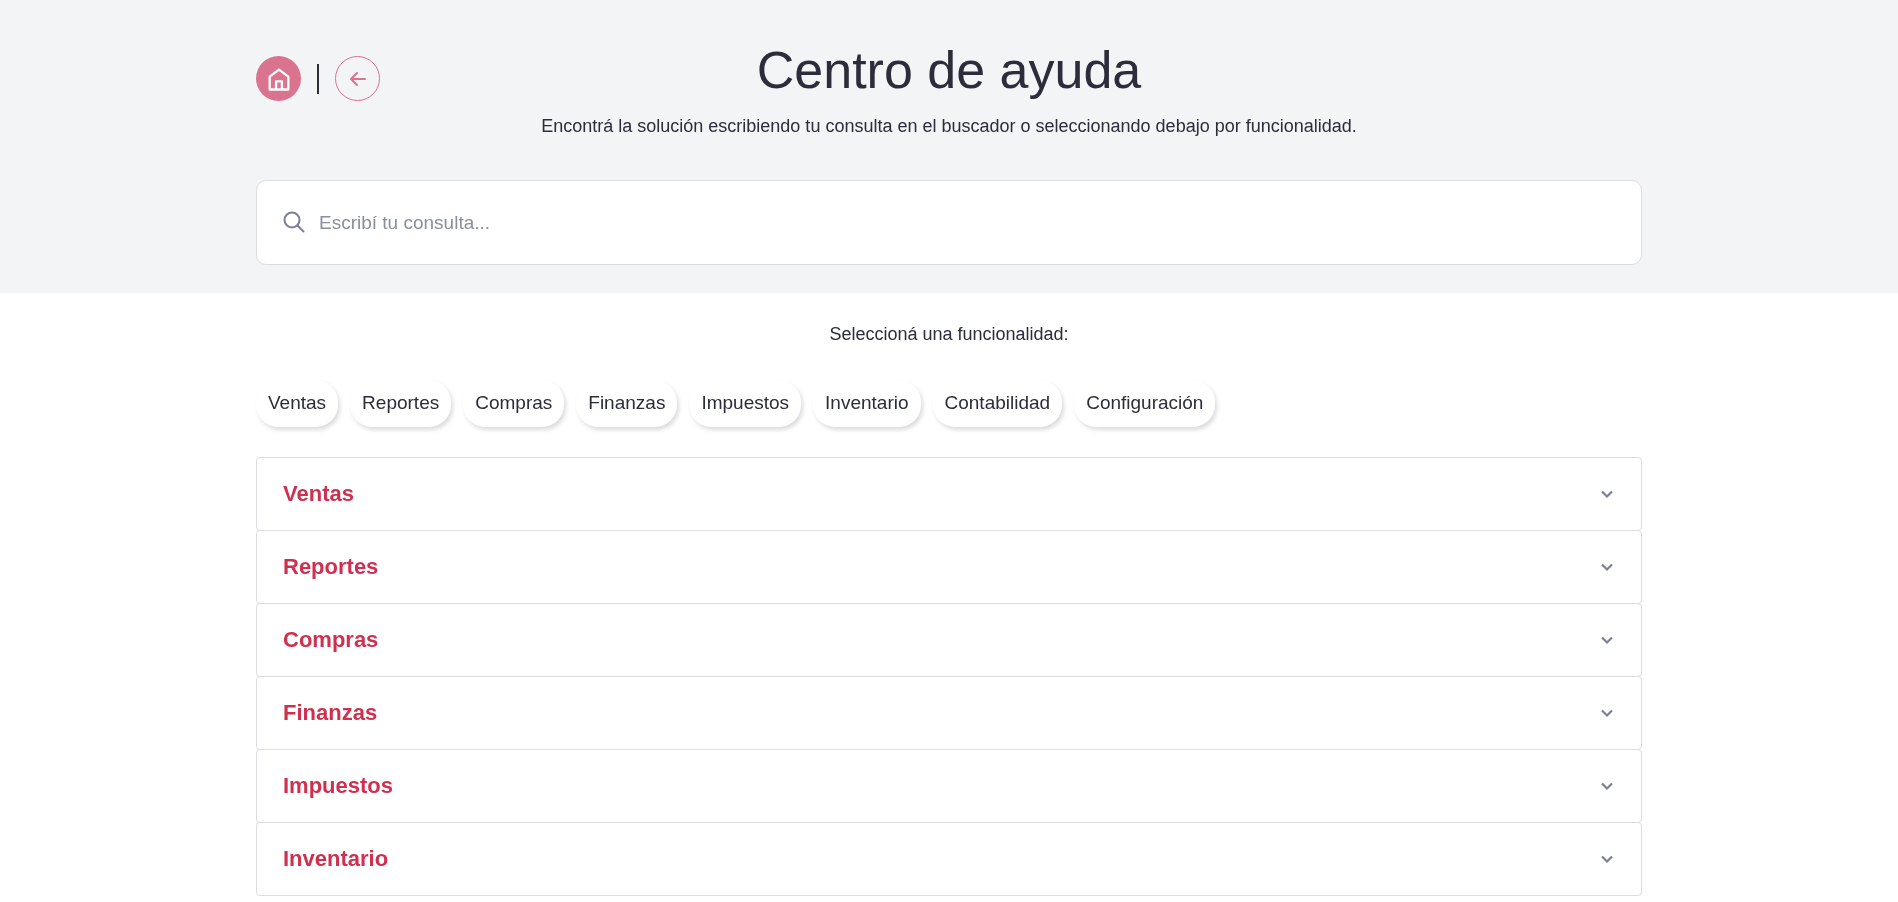 This screenshot has width=1898, height=902. What do you see at coordinates (949, 712) in the screenshot?
I see `accordion-header: Finanzas` at bounding box center [949, 712].